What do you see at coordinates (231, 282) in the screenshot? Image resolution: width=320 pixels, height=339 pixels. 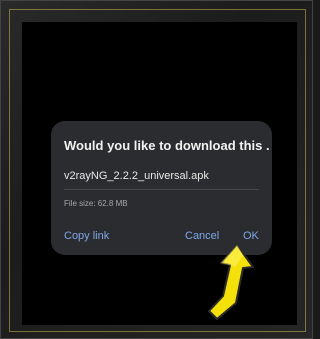 I see `yellow-pointer-arrow-icon` at bounding box center [231, 282].